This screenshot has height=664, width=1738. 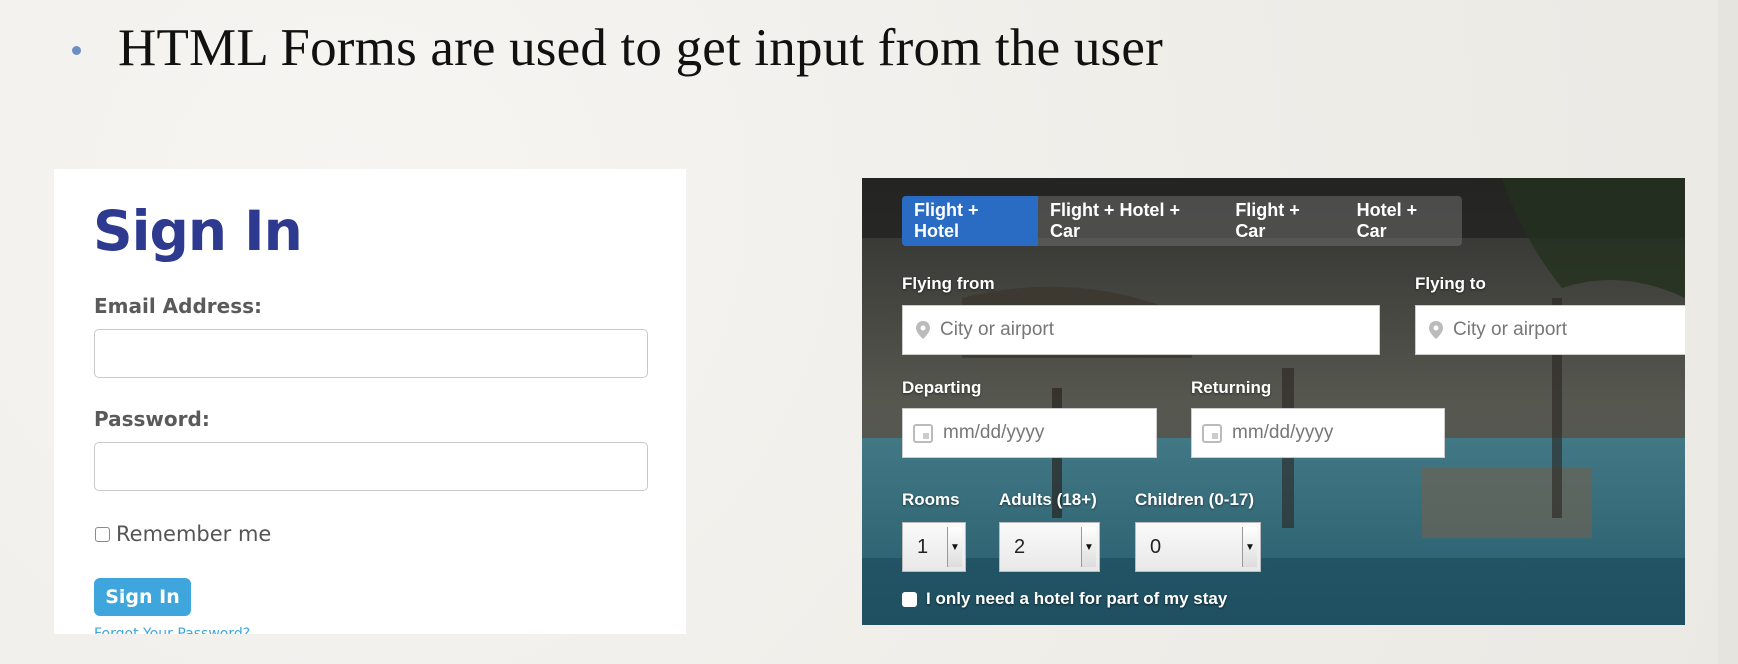 I want to click on departing-label: Departing, so click(x=942, y=387).